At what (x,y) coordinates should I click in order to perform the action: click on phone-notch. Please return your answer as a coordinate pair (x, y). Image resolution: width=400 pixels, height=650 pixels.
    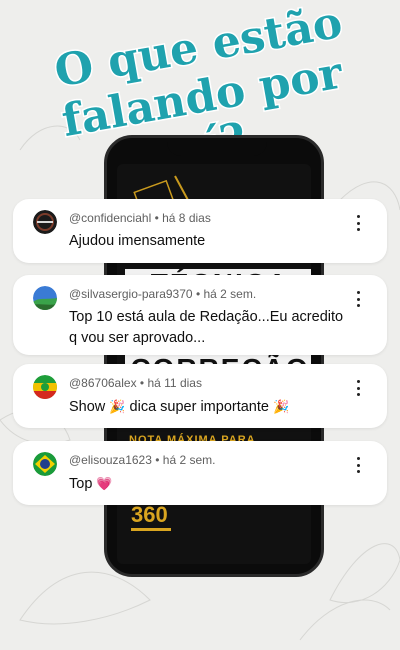
    Looking at the image, I should click on (217, 147).